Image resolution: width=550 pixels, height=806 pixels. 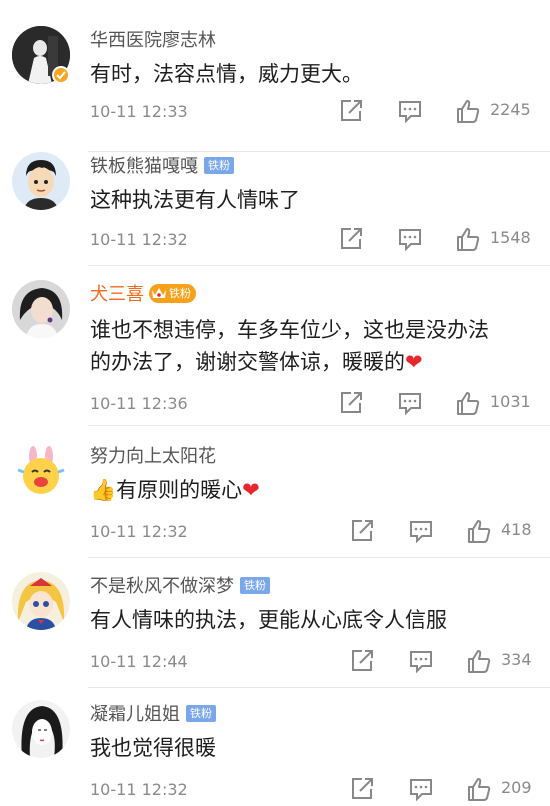 I want to click on like-count: 1031, so click(x=510, y=401).